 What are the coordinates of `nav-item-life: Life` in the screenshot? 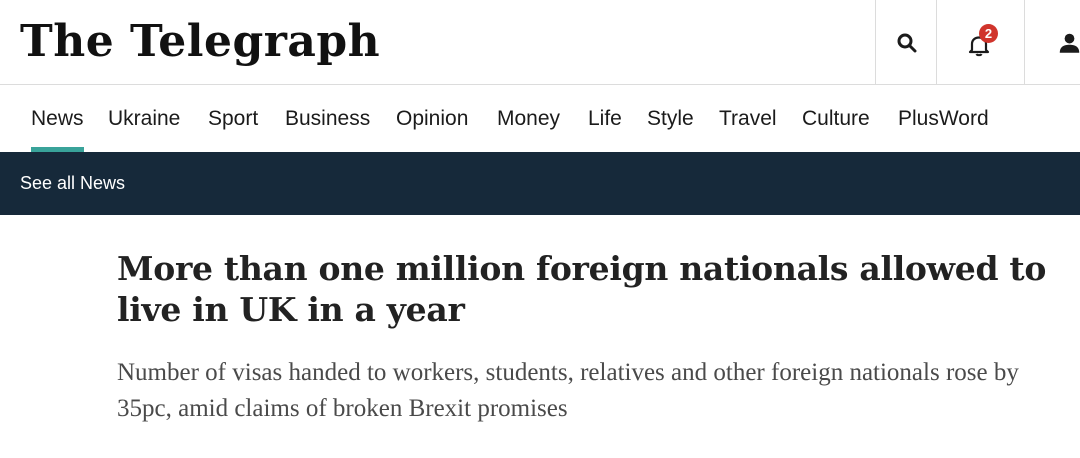 It's located at (605, 118).